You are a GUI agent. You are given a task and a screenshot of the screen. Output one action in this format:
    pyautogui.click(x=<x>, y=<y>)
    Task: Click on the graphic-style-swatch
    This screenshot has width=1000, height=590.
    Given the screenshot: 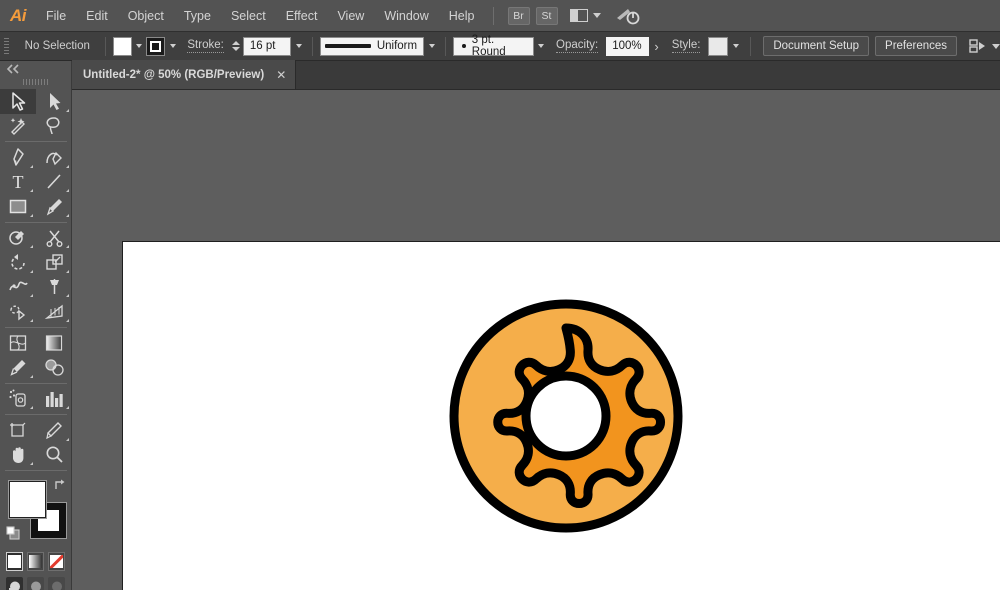 What is the action you would take?
    pyautogui.click(x=718, y=46)
    